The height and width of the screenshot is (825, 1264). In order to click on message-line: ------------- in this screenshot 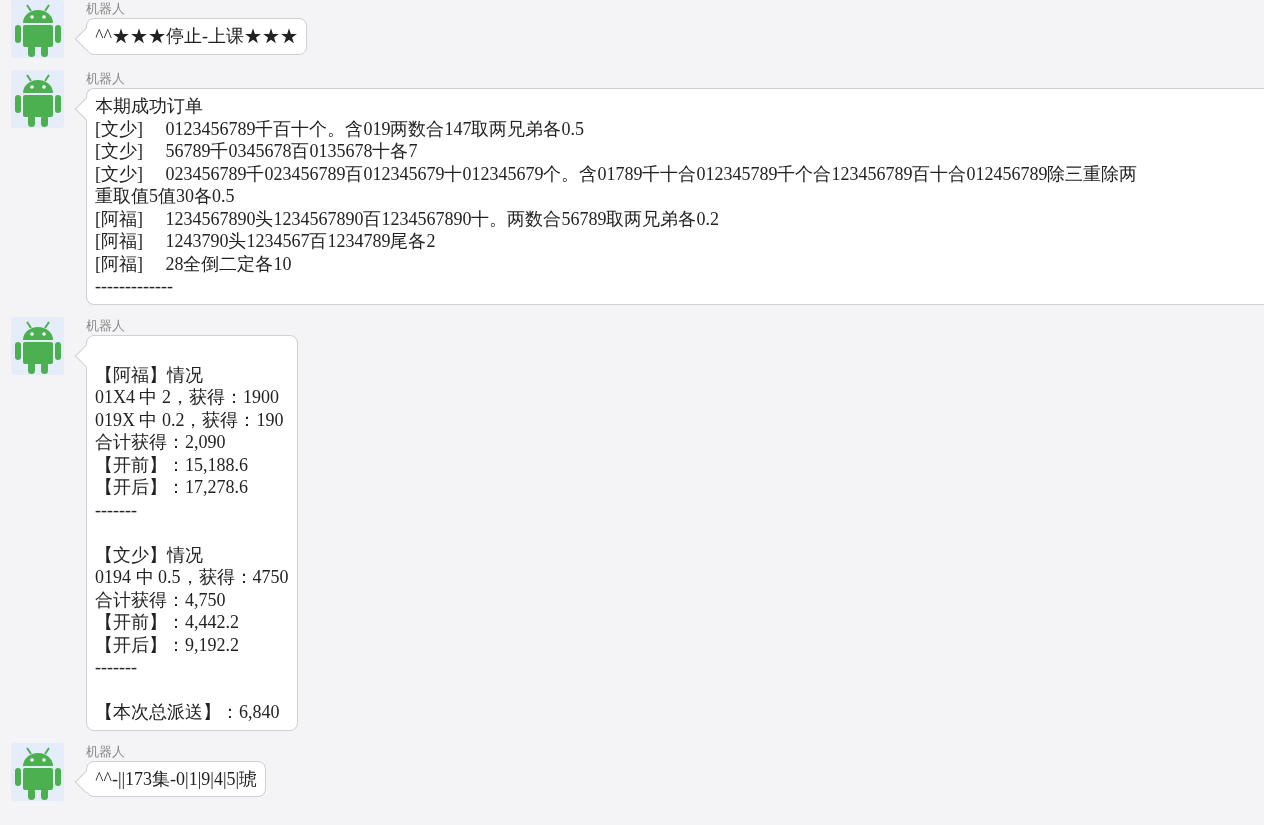, I will do `click(134, 286)`.